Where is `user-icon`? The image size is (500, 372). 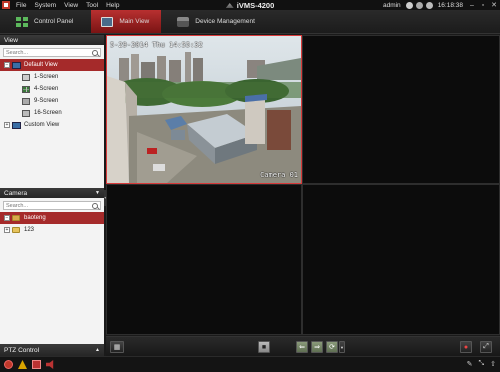 user-icon is located at coordinates (409, 5).